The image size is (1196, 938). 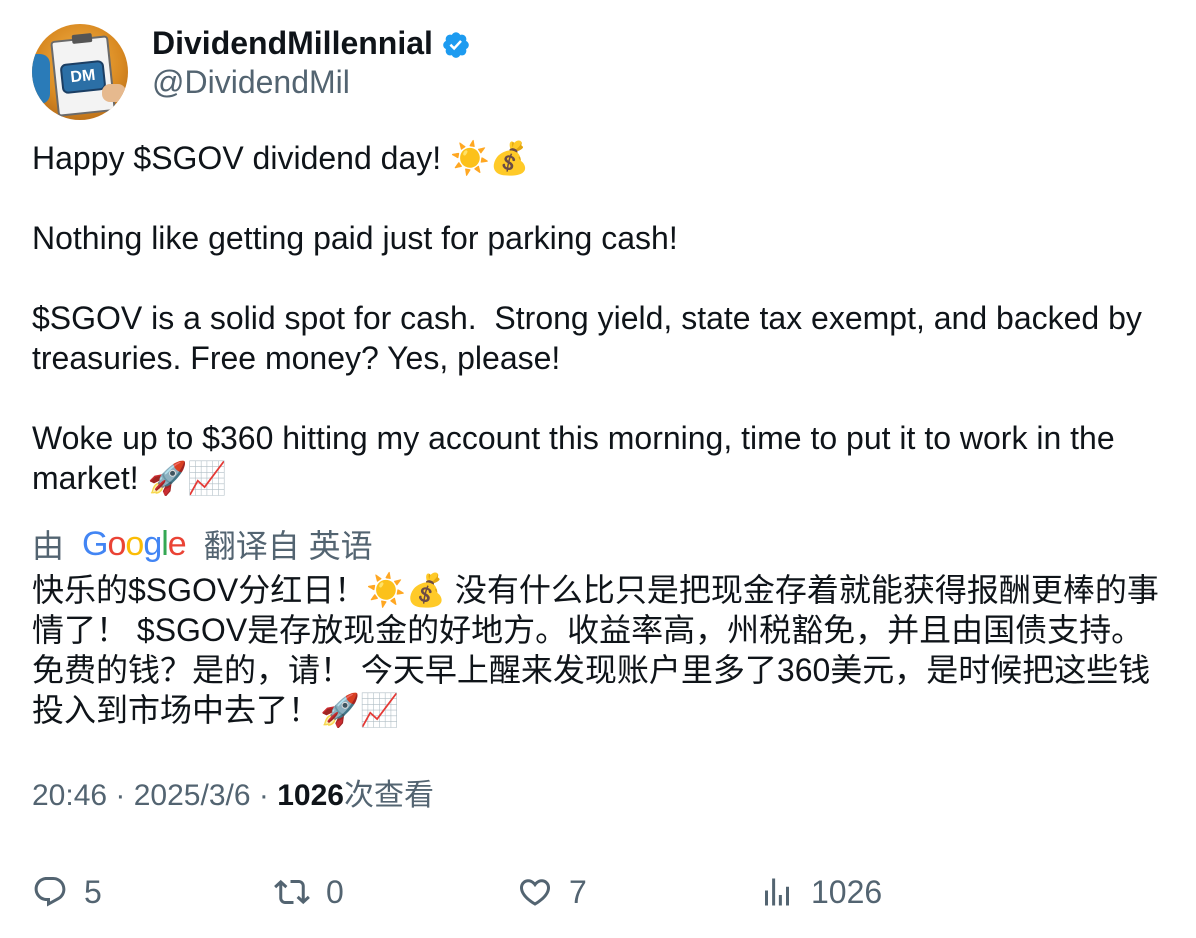 I want to click on author-names: DividendMillennial @DividendMil, so click(x=311, y=63).